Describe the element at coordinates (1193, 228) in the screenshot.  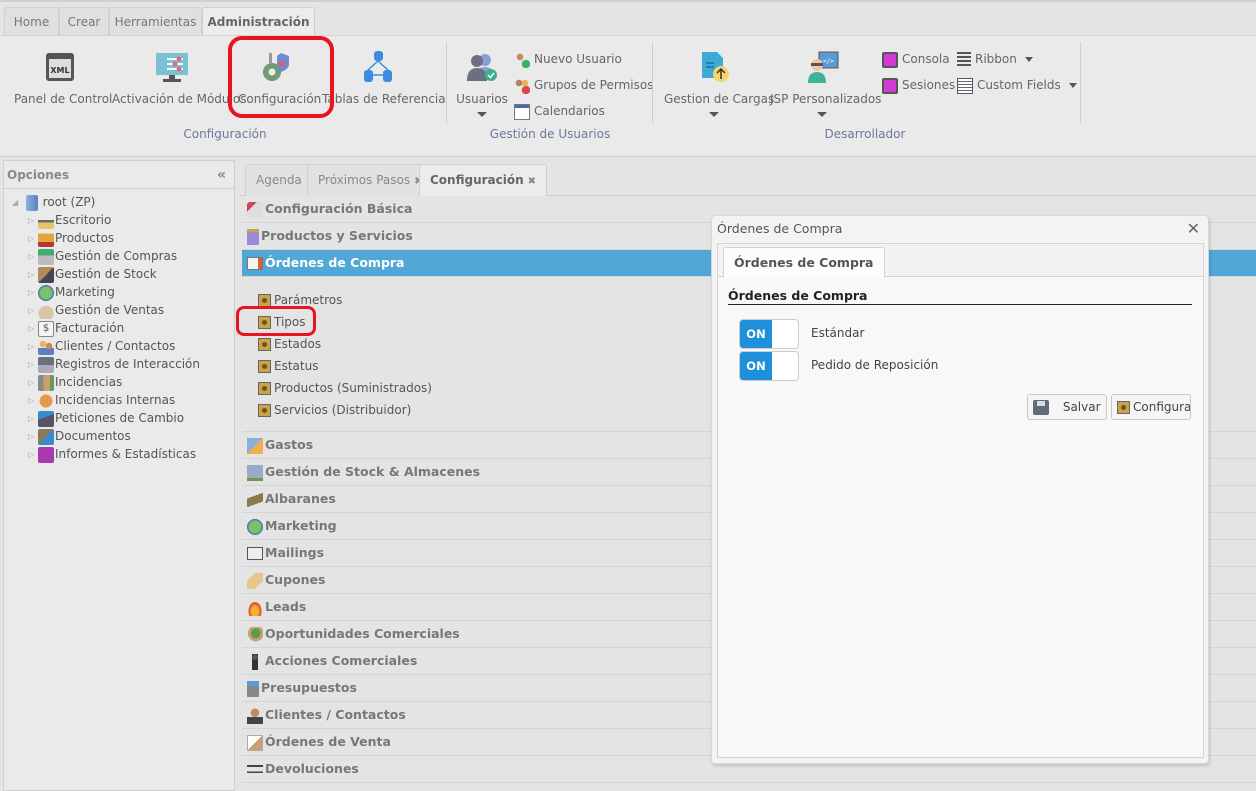
I see `close-dialog-button: ✕` at that location.